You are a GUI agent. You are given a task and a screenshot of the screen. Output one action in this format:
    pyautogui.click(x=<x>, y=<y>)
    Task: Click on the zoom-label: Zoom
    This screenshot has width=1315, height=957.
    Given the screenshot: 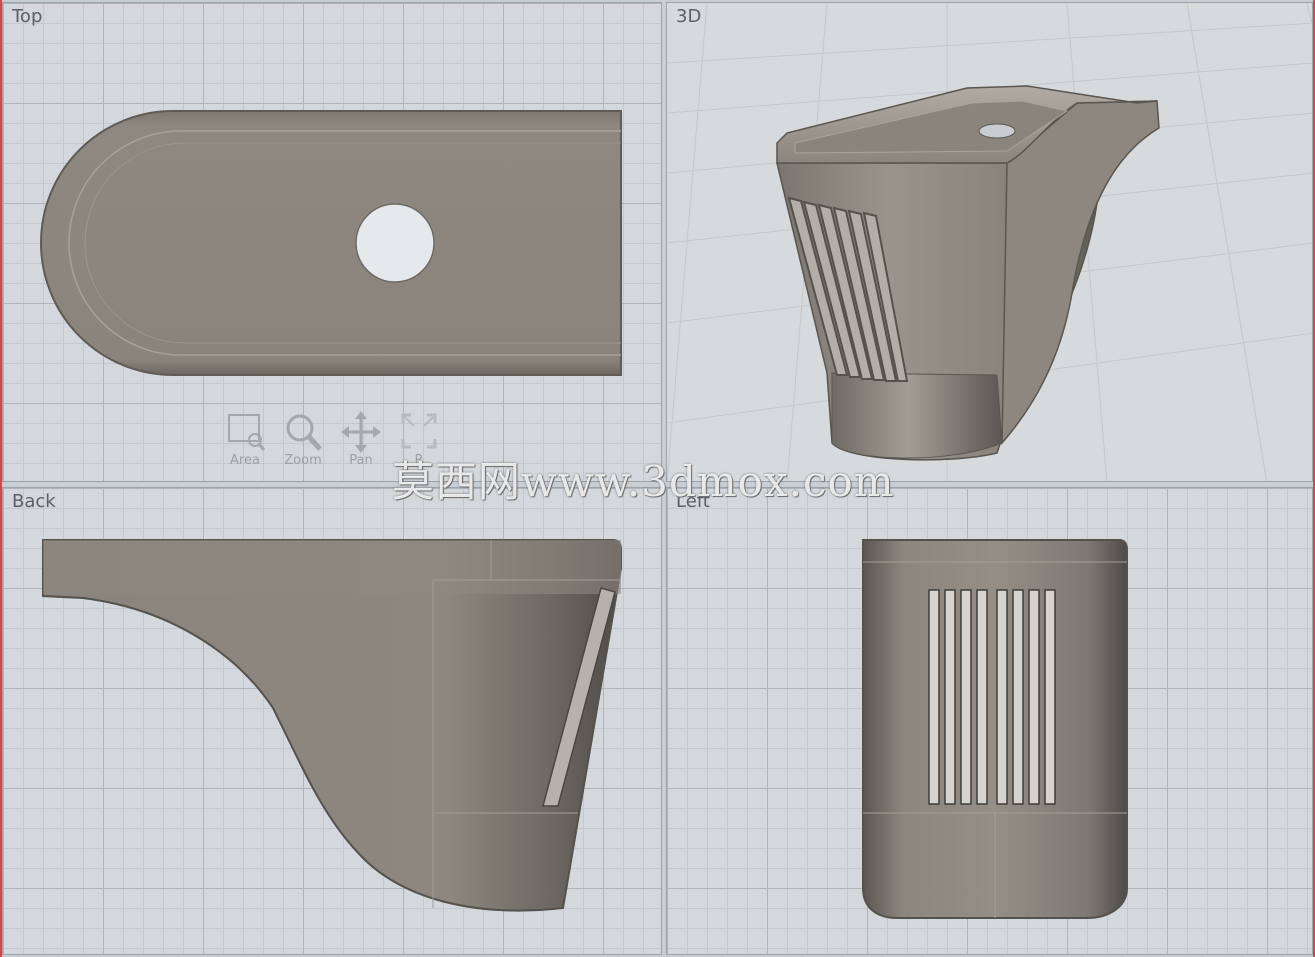 What is the action you would take?
    pyautogui.click(x=303, y=460)
    